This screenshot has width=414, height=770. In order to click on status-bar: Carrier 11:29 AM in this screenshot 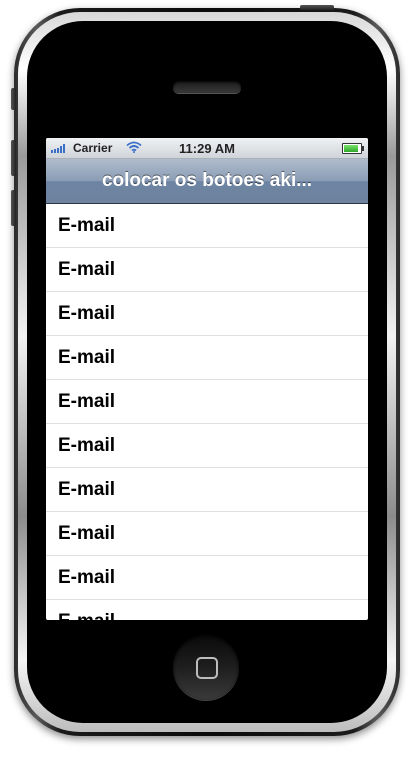, I will do `click(207, 148)`.